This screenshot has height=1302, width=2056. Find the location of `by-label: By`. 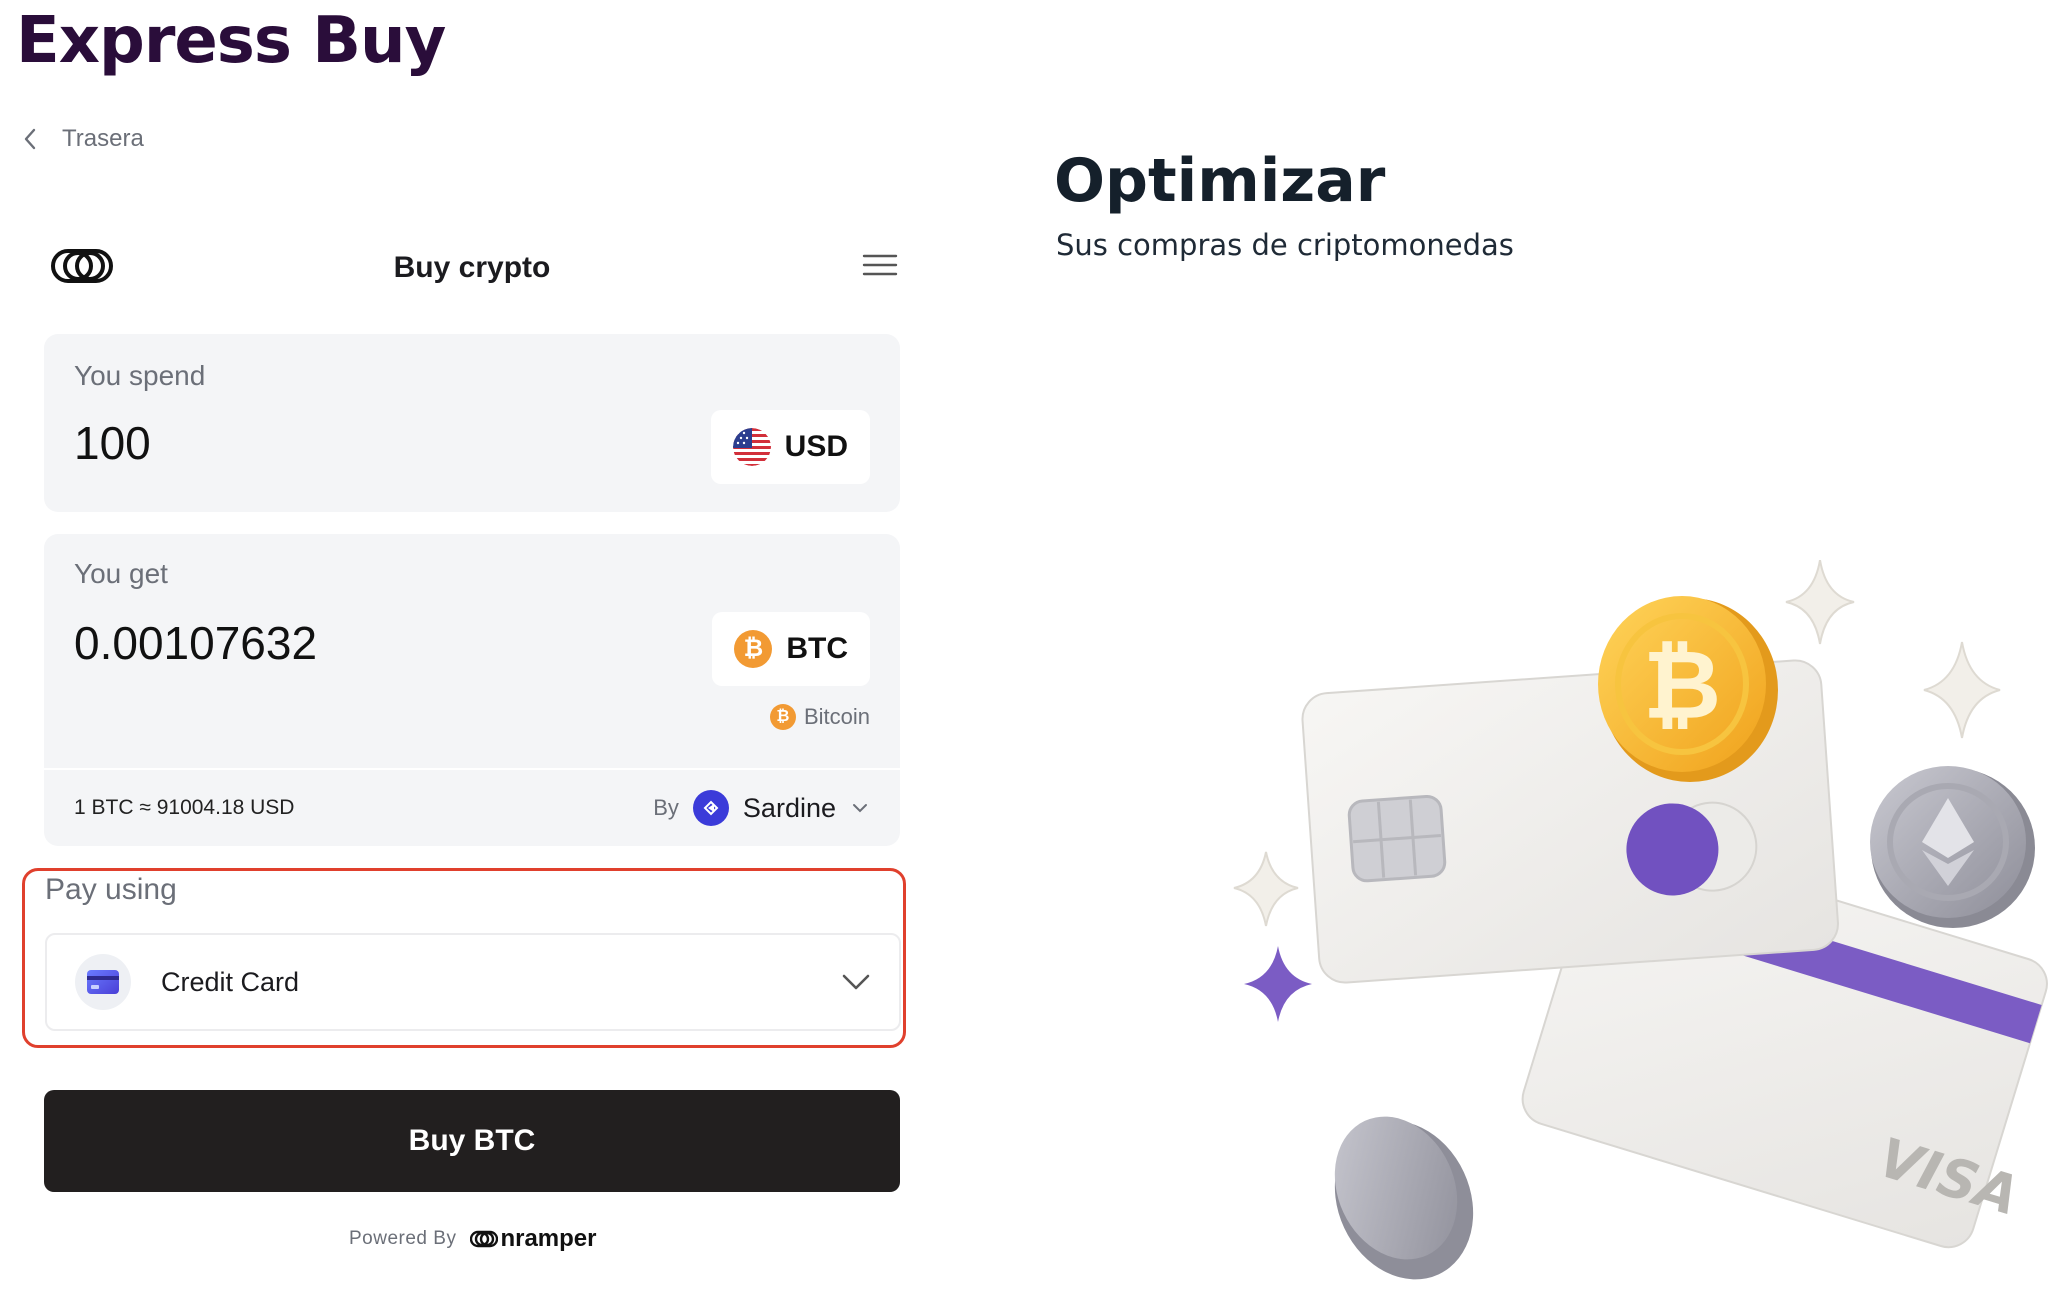

by-label: By is located at coordinates (666, 807).